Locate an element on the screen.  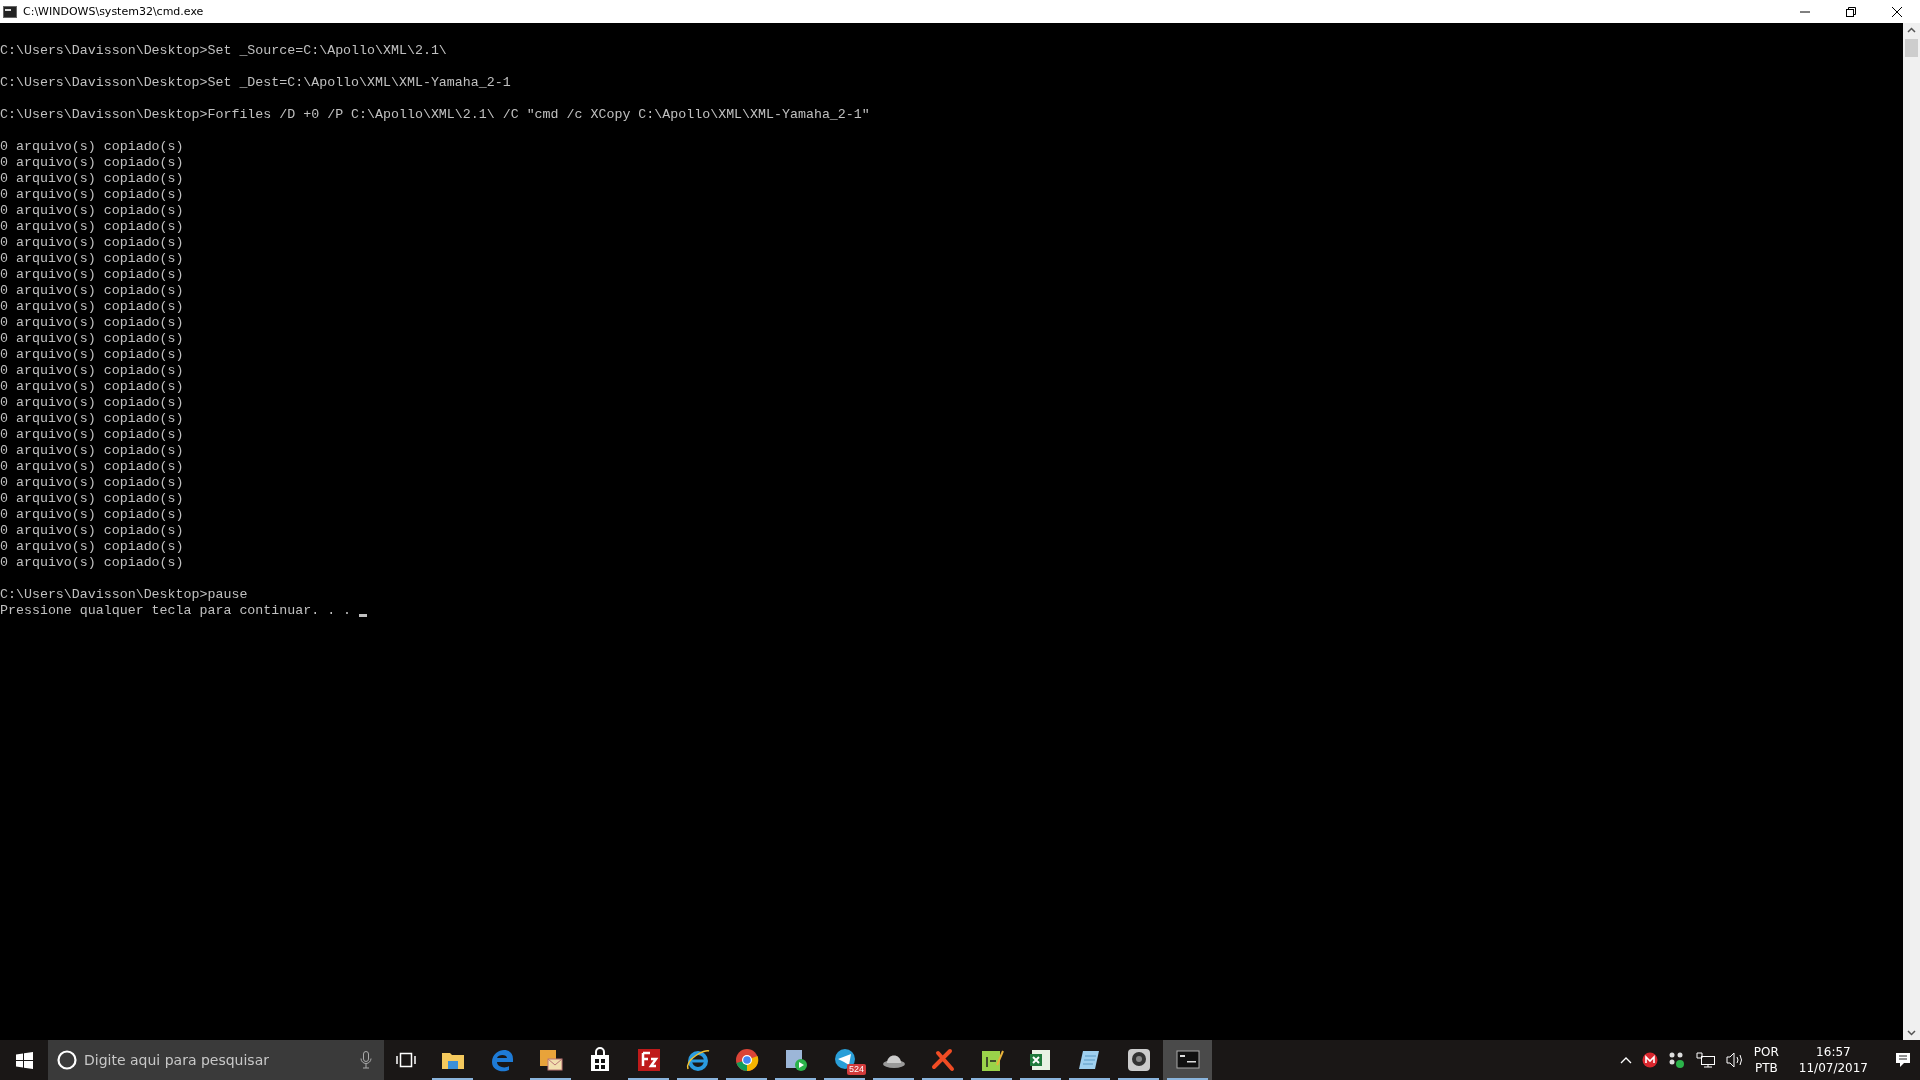
network-icon is located at coordinates (1705, 1060).